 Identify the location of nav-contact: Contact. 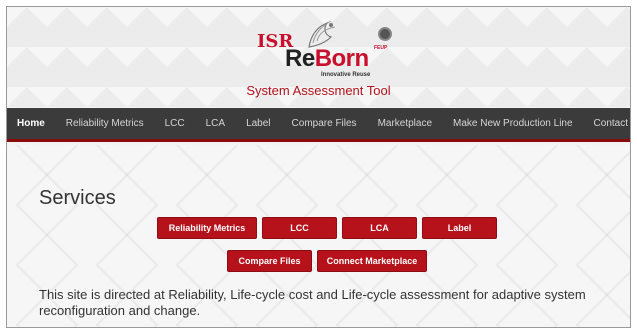
(611, 123).